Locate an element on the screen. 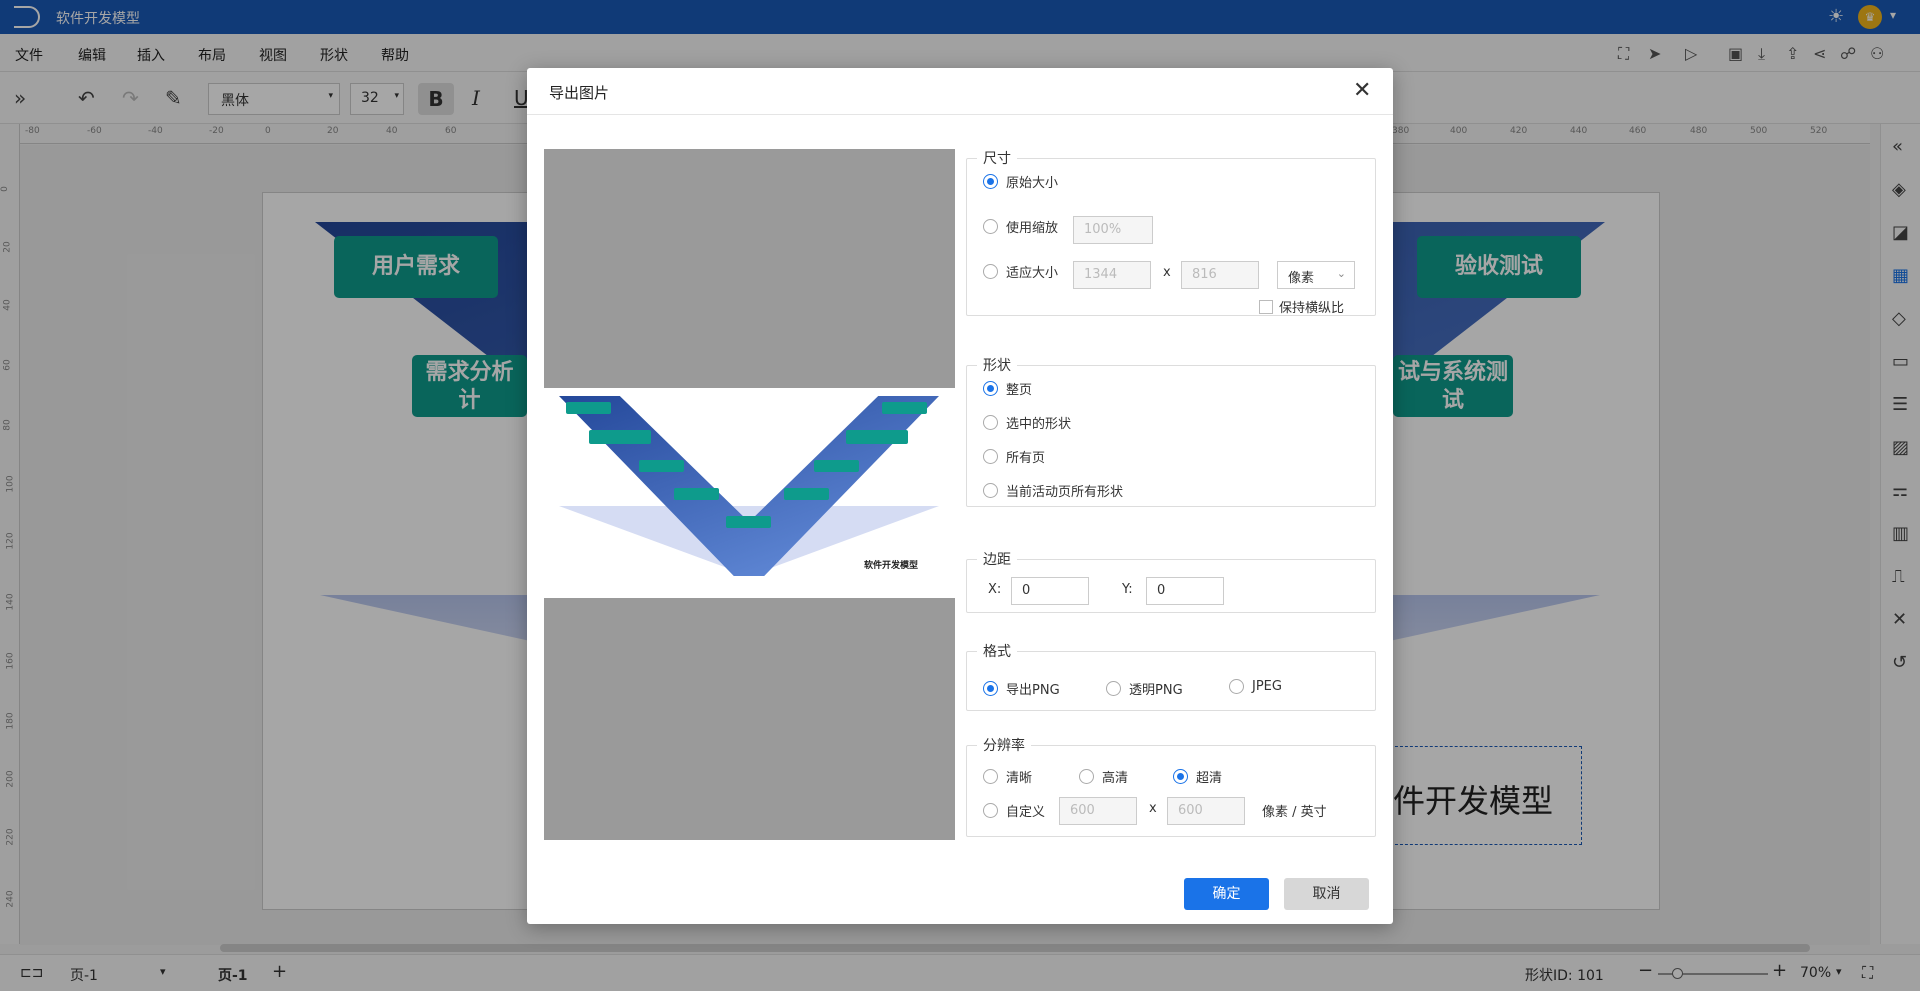 The image size is (1920, 991). checkbox-icon is located at coordinates (1266, 306).